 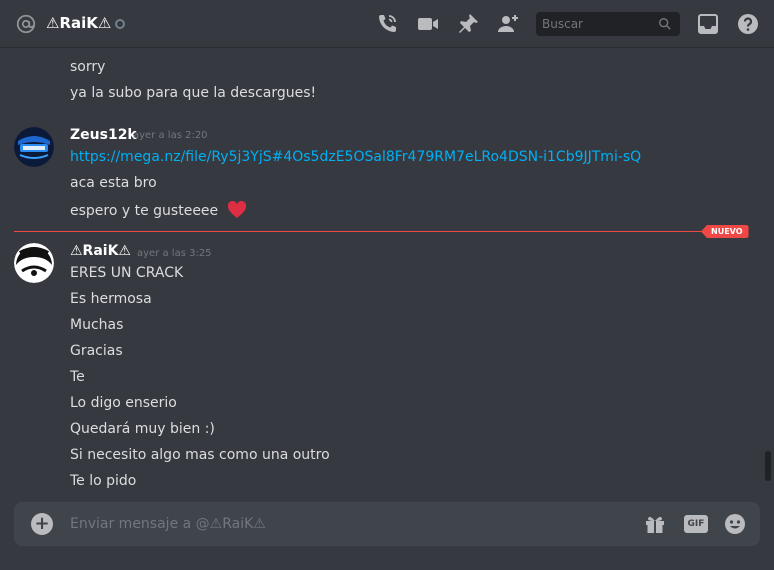 I want to click on message-text: Lo digo enserio, so click(x=123, y=403).